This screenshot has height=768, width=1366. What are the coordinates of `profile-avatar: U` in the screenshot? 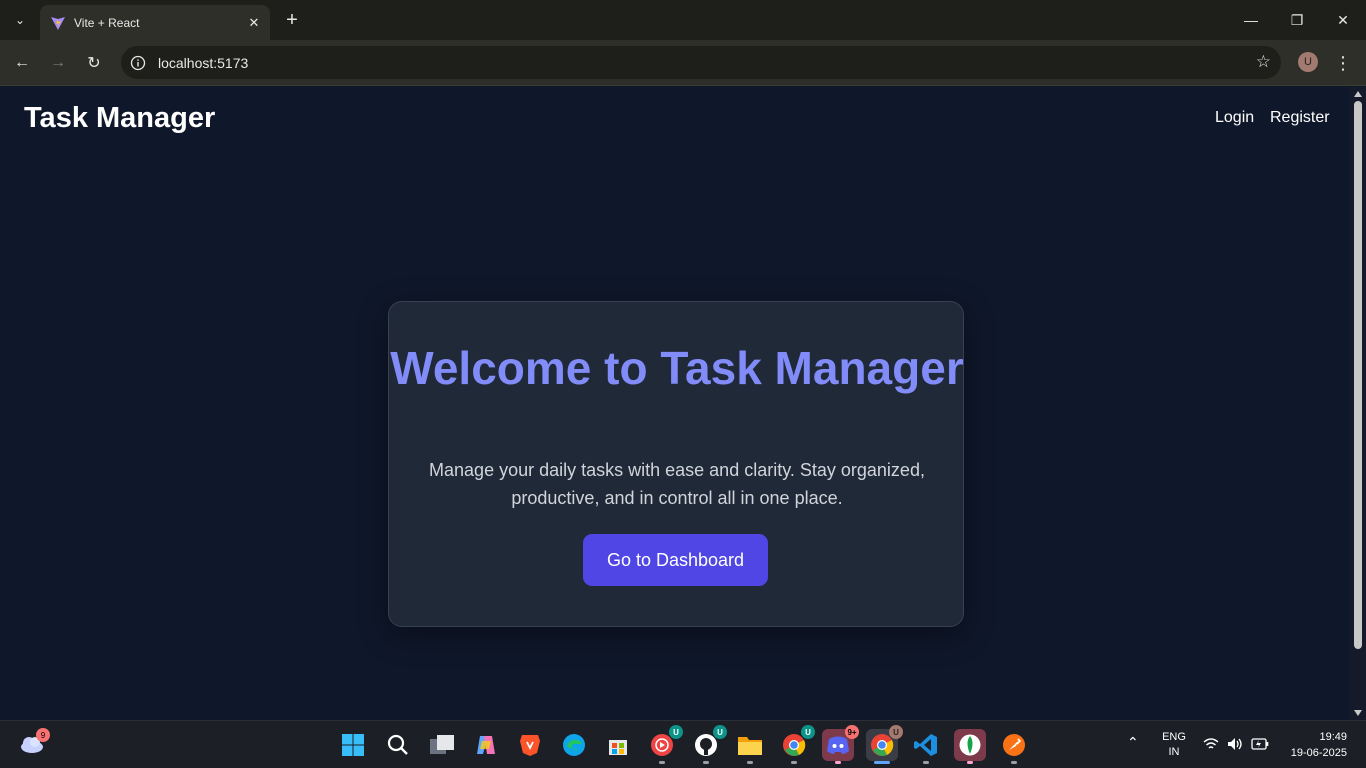 It's located at (1308, 62).